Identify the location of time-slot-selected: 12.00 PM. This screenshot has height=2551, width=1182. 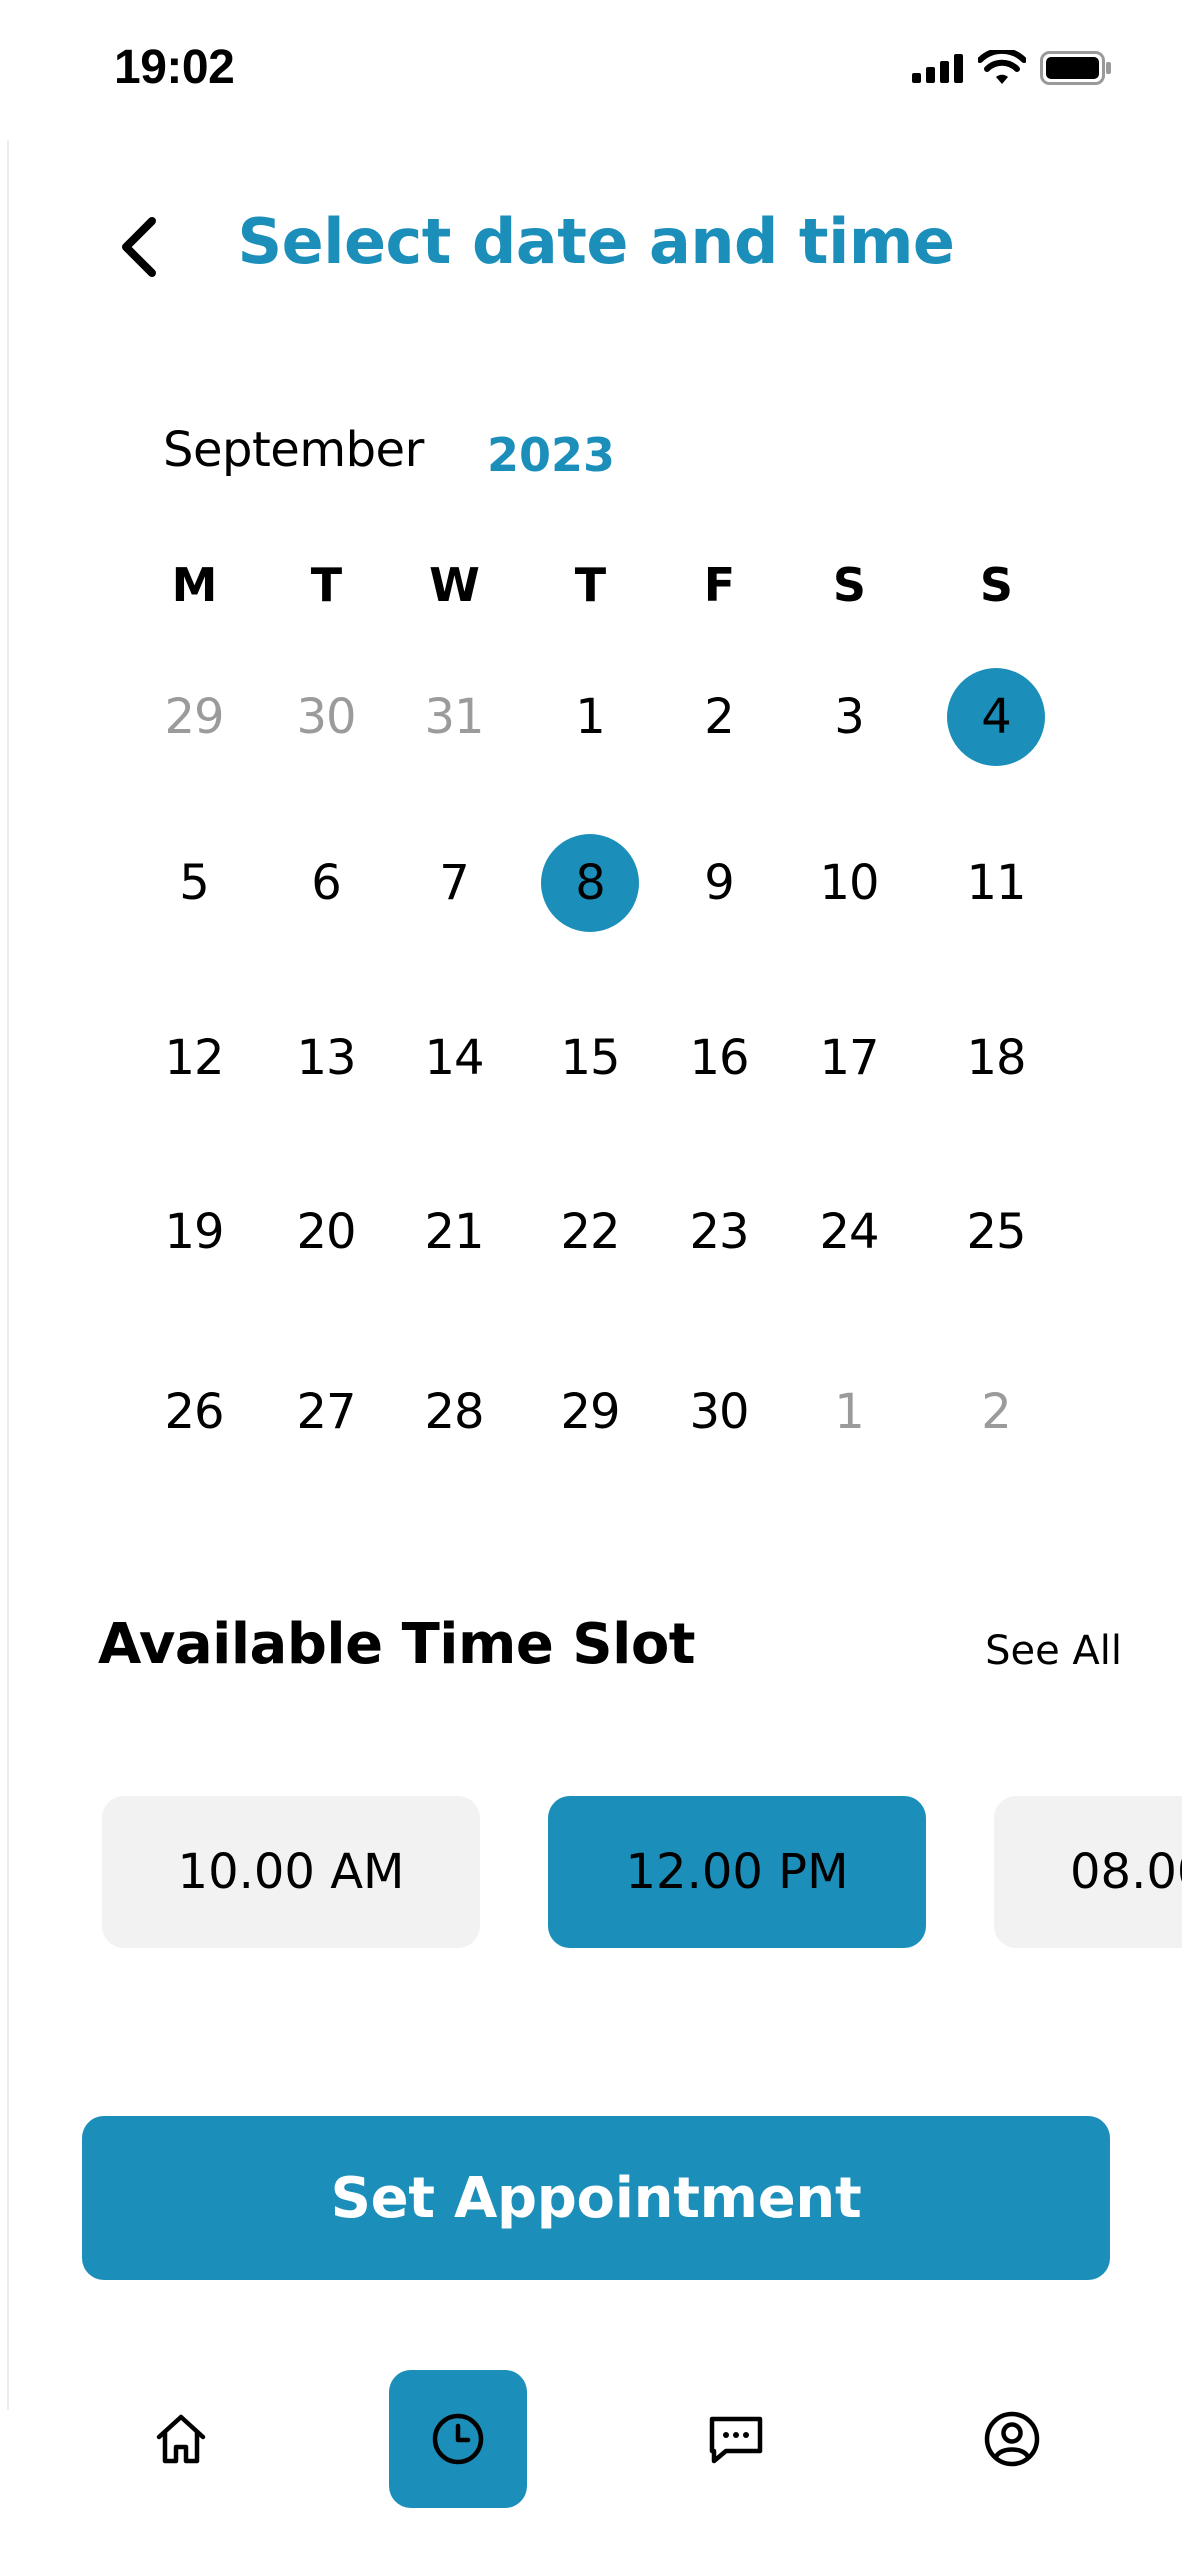
(737, 1872).